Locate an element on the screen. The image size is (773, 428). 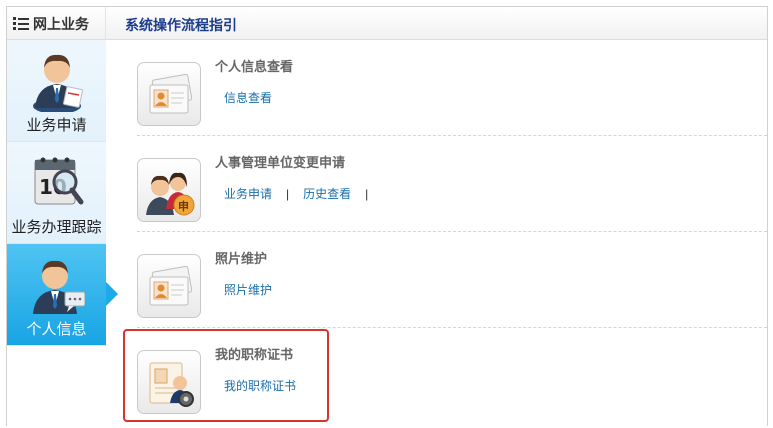
sidebar-item-label: 个人信息 is located at coordinates (56, 329).